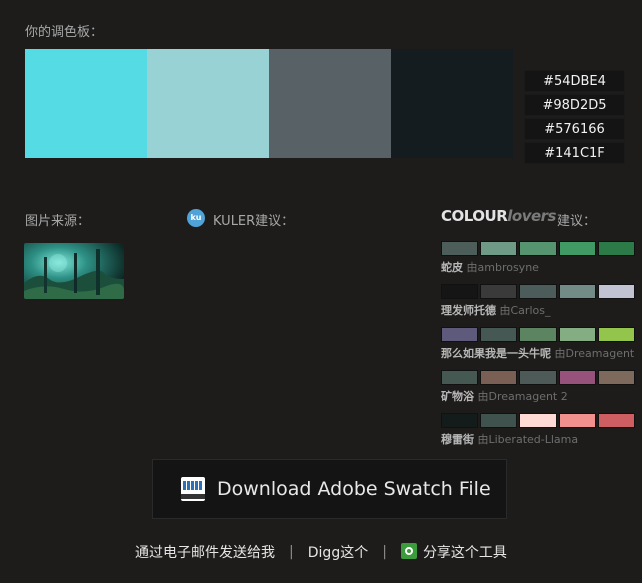  I want to click on kuler-icon: ku, so click(196, 218).